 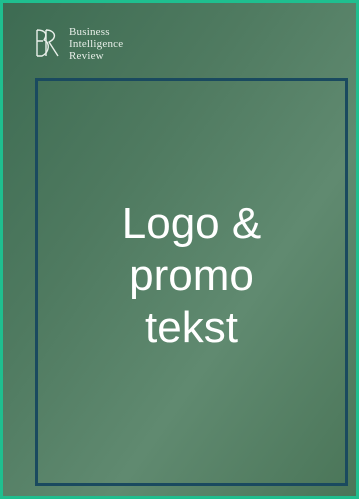 What do you see at coordinates (191, 223) in the screenshot?
I see `promo-line-1: Logo &` at bounding box center [191, 223].